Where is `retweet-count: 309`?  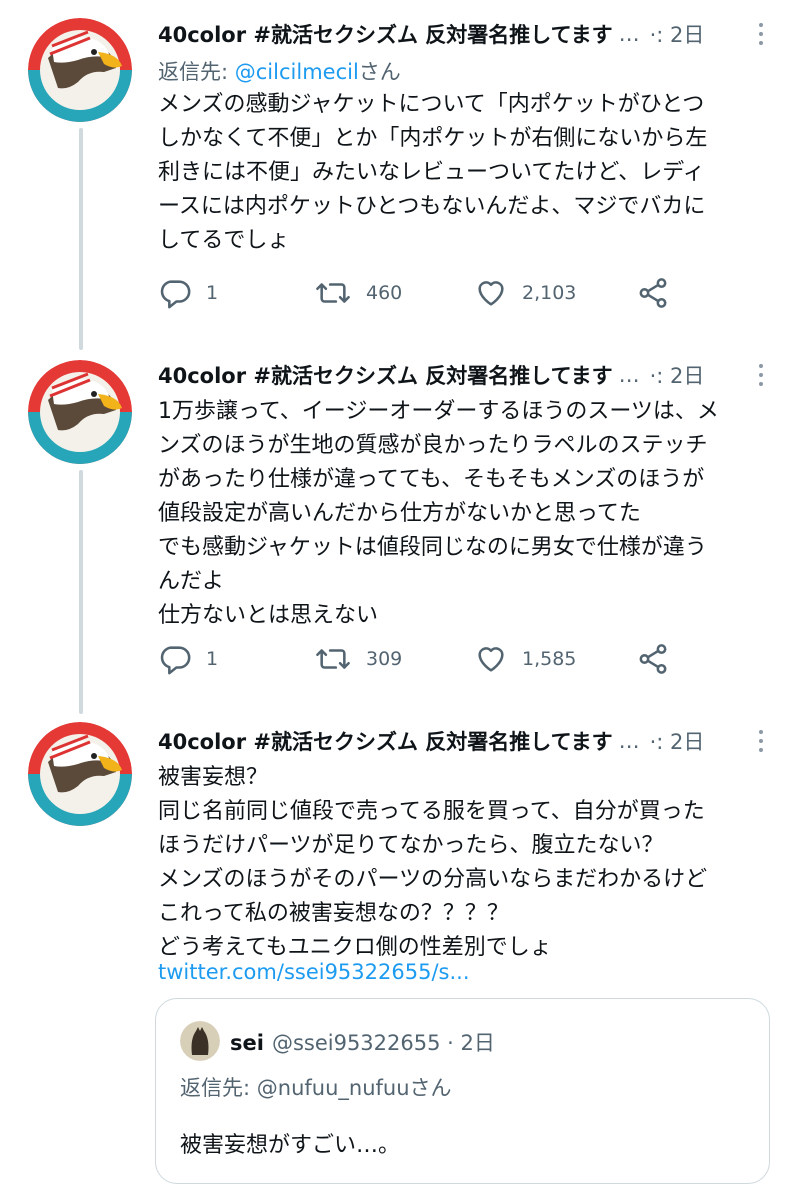 retweet-count: 309 is located at coordinates (384, 659).